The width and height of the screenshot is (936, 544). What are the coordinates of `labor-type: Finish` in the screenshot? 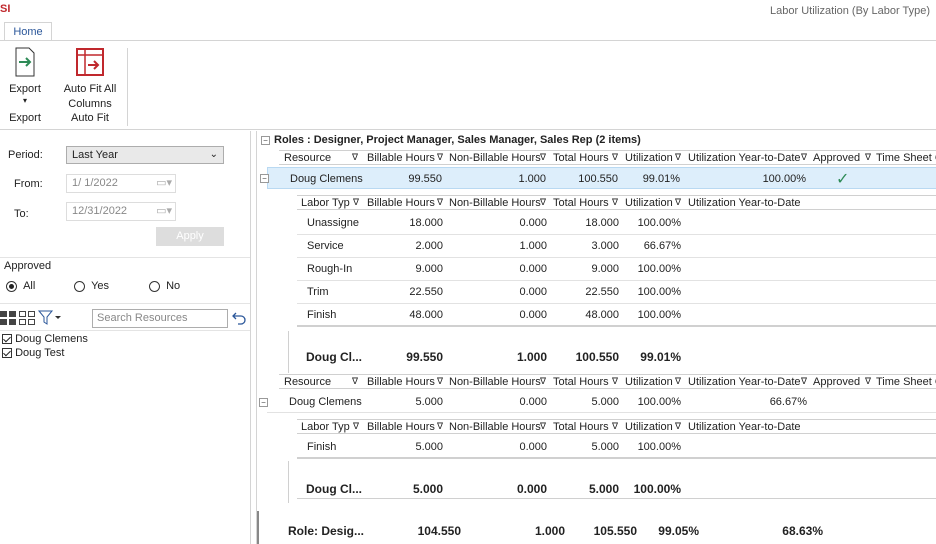 It's located at (322, 447).